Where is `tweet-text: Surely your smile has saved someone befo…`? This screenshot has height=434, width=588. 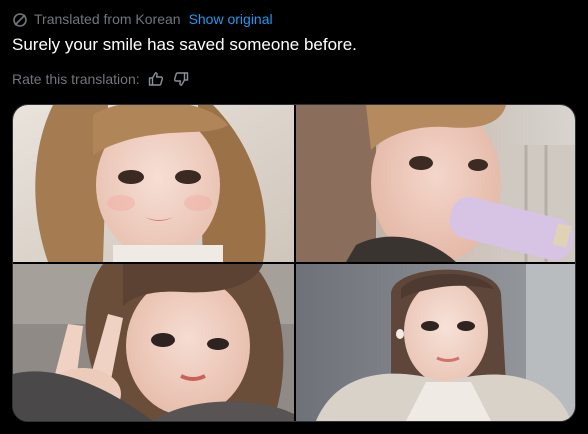 tweet-text: Surely your smile has saved someone befo… is located at coordinates (184, 44).